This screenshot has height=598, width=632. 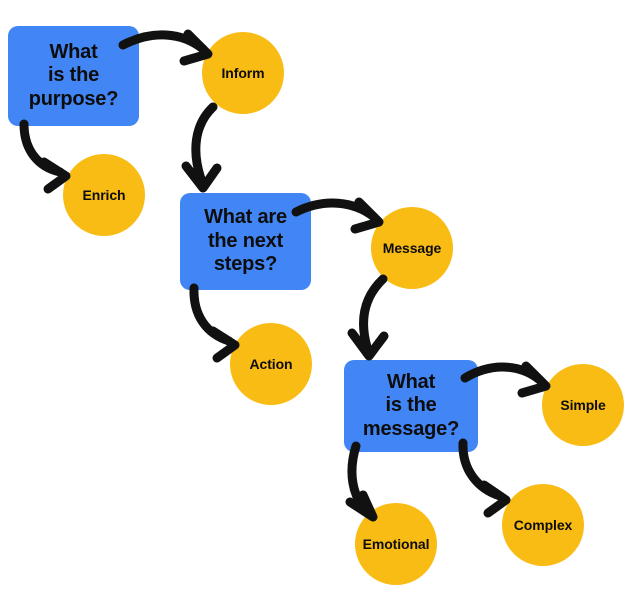 I want to click on action-node: Action, so click(x=271, y=364).